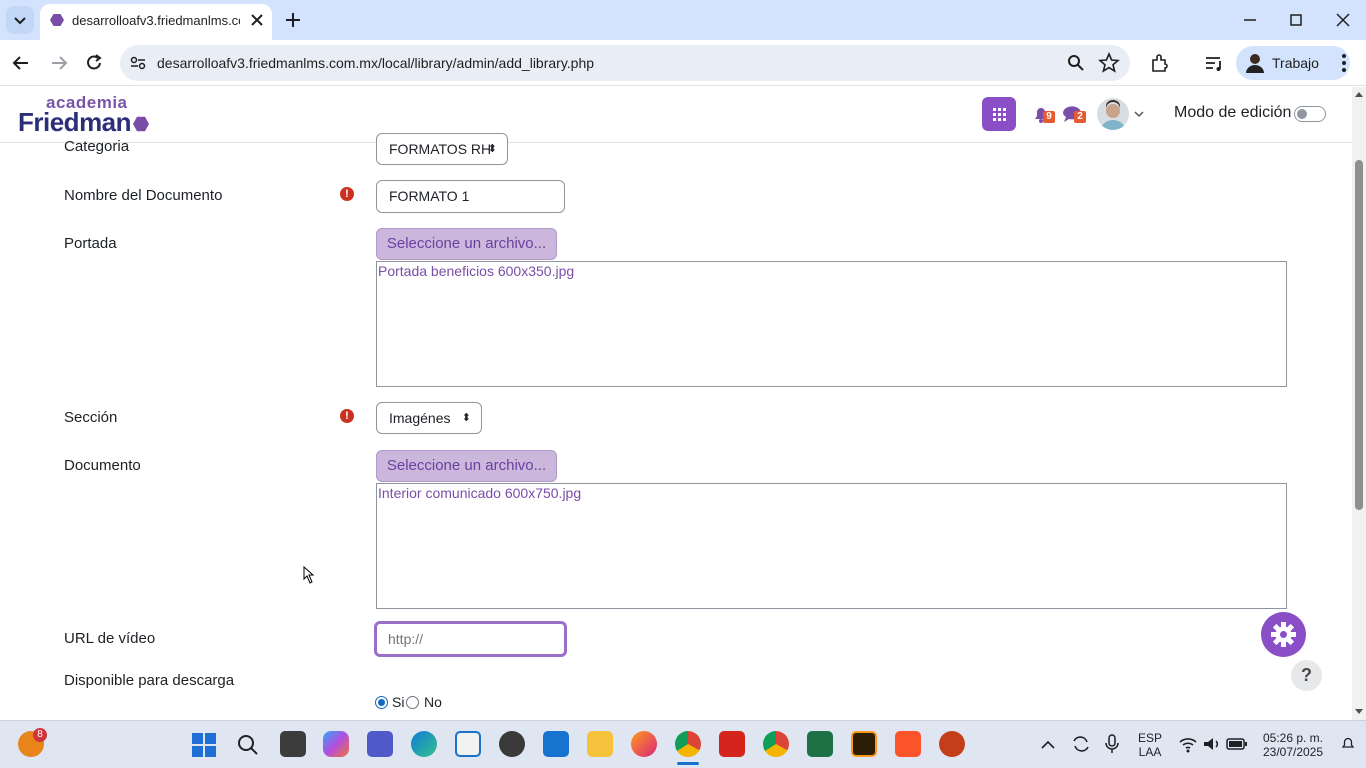  What do you see at coordinates (110, 638) in the screenshot?
I see `url-video-label: URL de vídeo` at bounding box center [110, 638].